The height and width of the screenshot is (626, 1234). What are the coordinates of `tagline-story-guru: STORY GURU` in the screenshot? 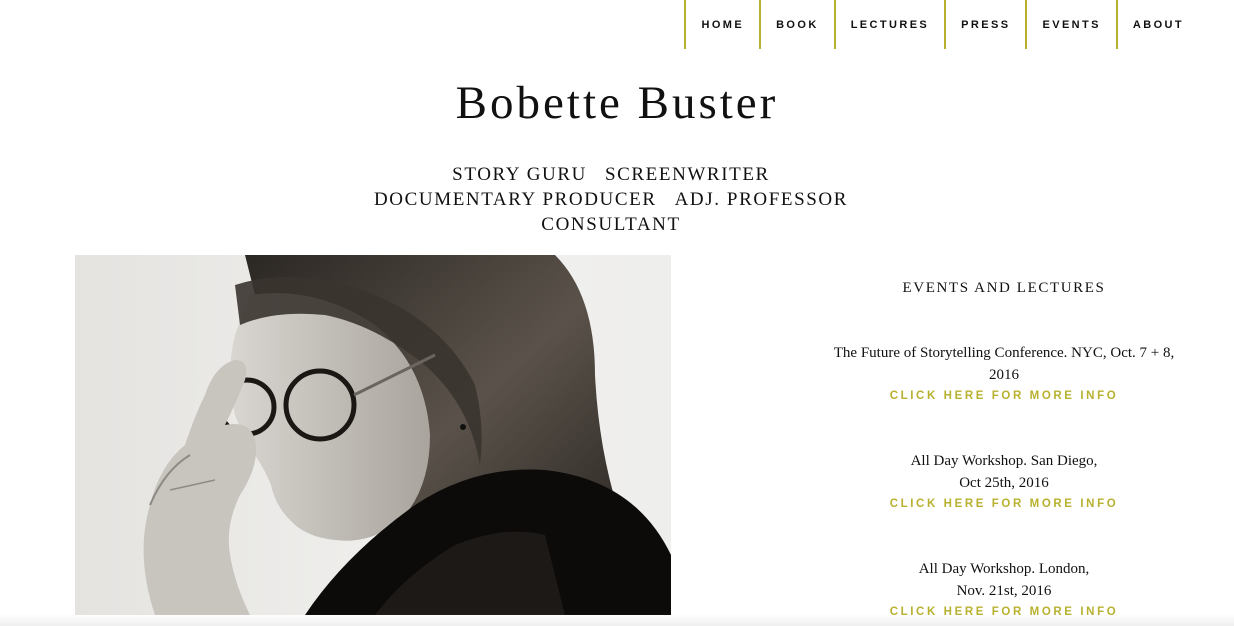 It's located at (519, 174).